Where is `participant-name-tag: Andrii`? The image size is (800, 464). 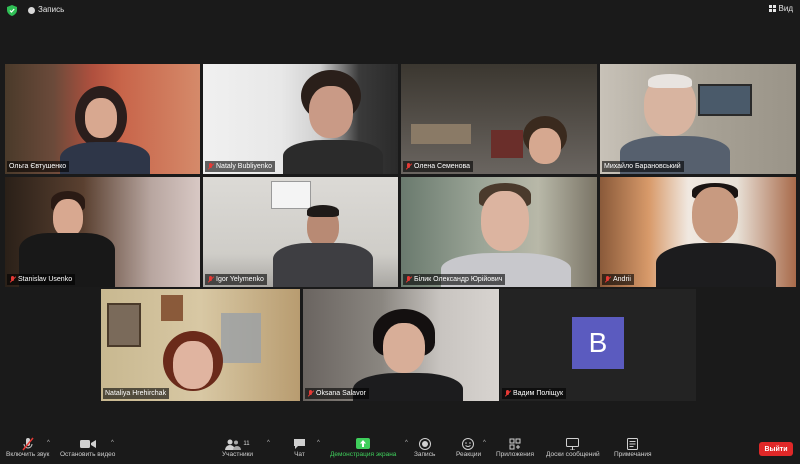
participant-name-tag: Andrii is located at coordinates (618, 279).